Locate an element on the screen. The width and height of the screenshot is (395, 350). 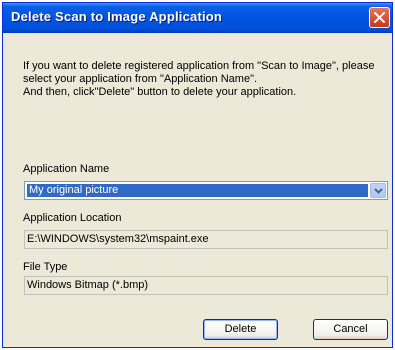
application-name-dropdown: My original picture is located at coordinates (206, 190).